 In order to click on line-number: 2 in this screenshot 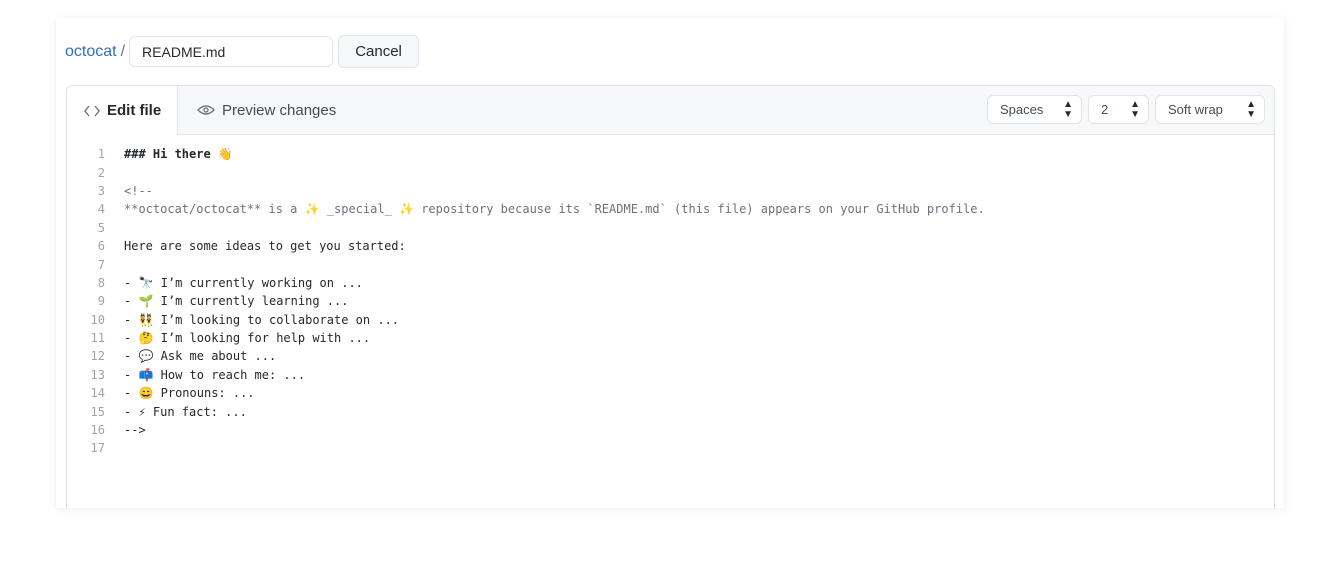, I will do `click(101, 172)`.